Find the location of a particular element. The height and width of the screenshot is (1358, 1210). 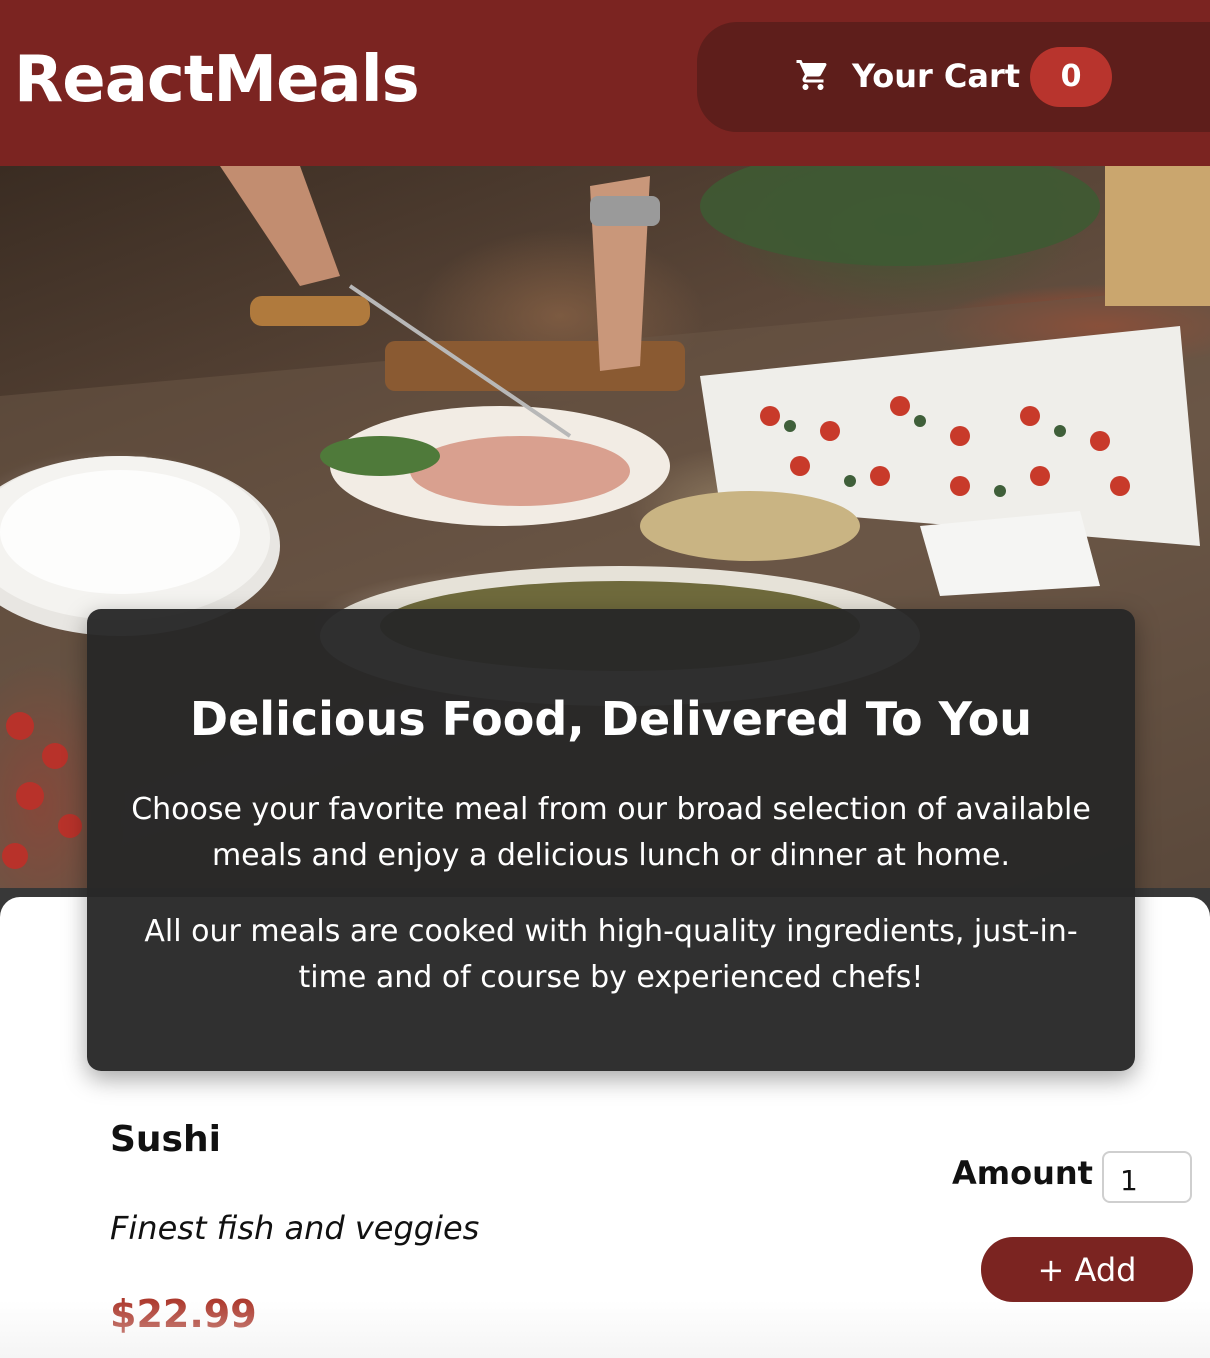

meal-name: Sushi is located at coordinates (165, 1139).